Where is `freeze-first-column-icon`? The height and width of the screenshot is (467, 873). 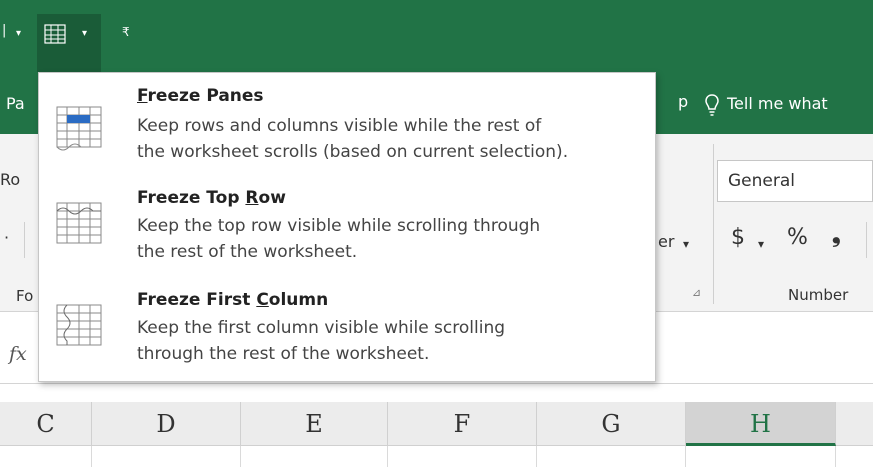 freeze-first-column-icon is located at coordinates (79, 325).